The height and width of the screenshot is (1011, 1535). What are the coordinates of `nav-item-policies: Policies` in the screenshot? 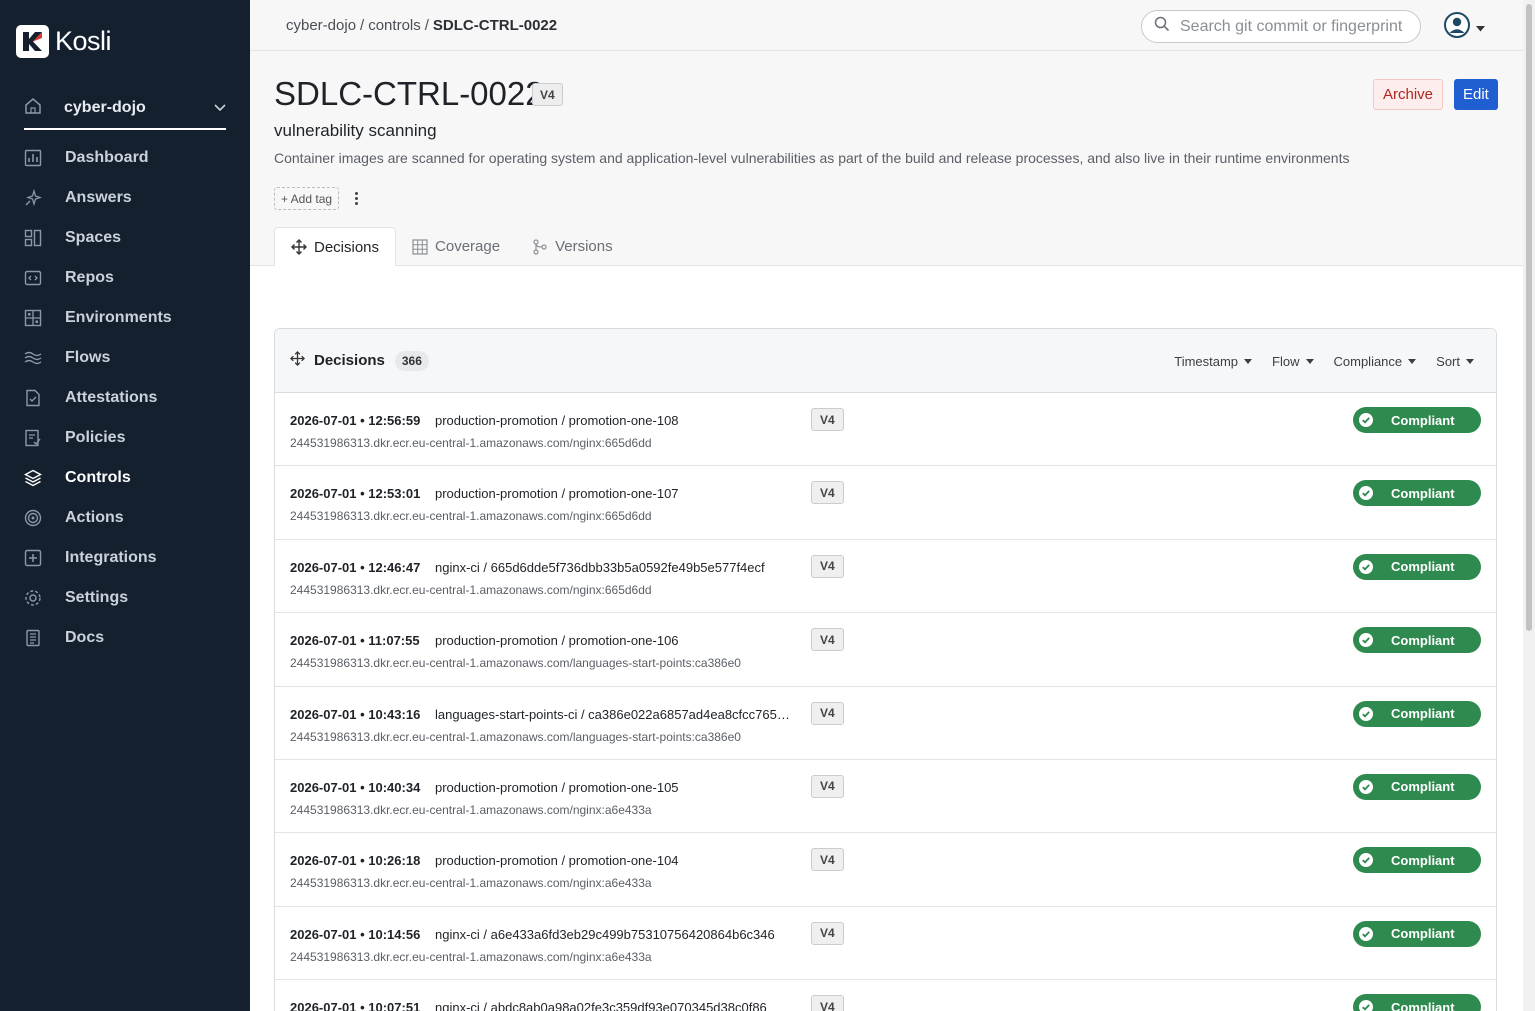 It's located at (125, 438).